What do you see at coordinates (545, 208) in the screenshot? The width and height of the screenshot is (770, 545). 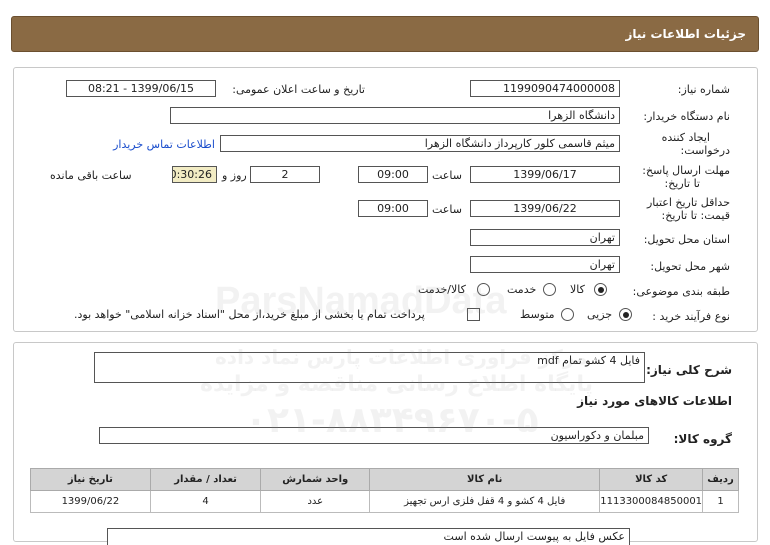 I see `validity-date-field: 1399/06/22` at bounding box center [545, 208].